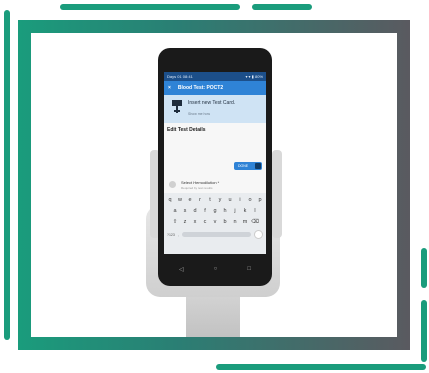  Describe the element at coordinates (205, 211) in the screenshot. I see `key: f` at that location.